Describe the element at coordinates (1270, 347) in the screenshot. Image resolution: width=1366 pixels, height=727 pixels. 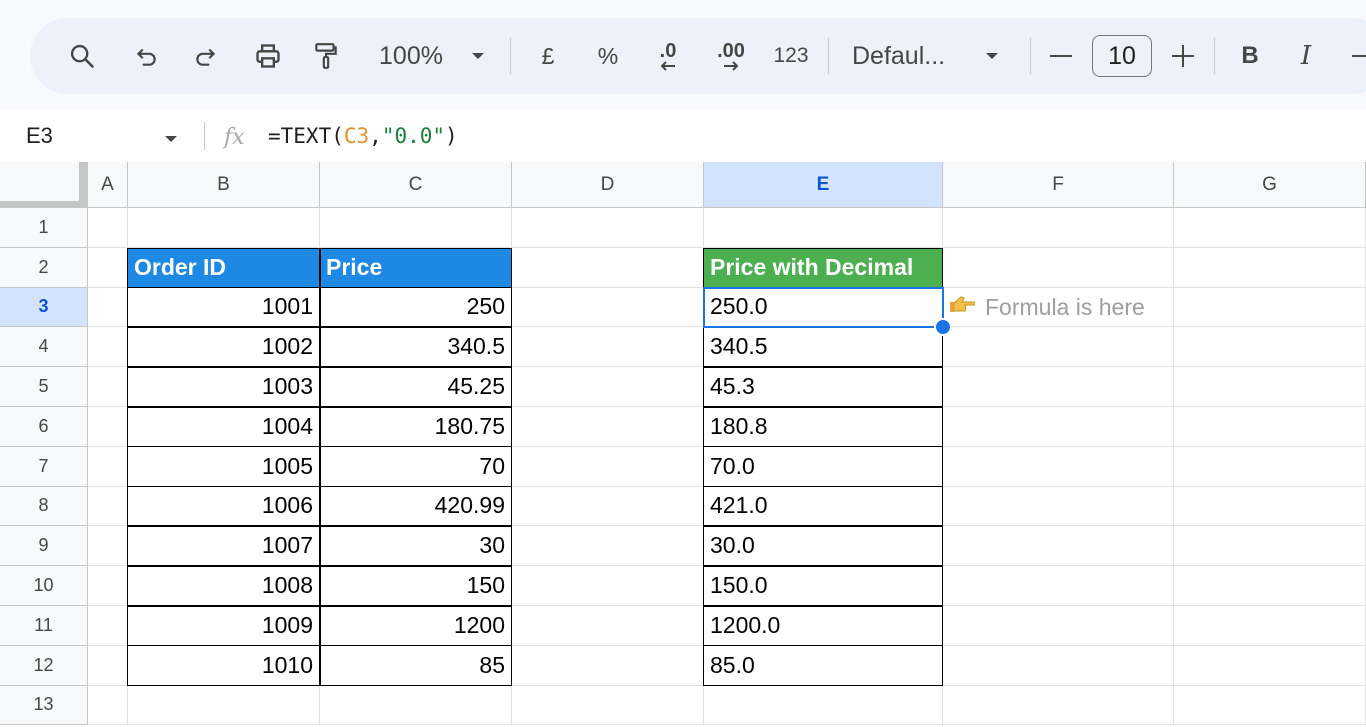
I see `cell-g4` at that location.